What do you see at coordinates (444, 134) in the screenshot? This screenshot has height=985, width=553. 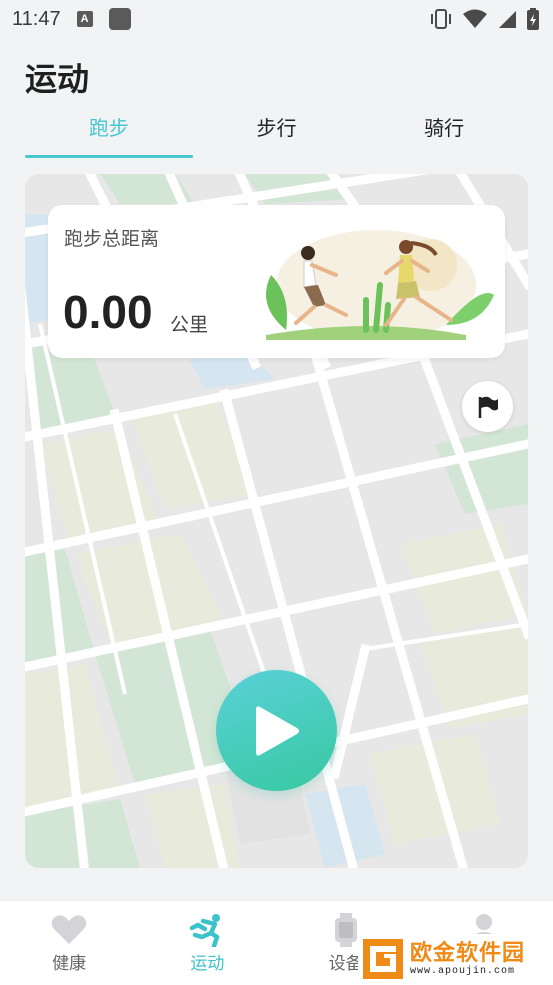 I see `tab-cycling: 骑行` at bounding box center [444, 134].